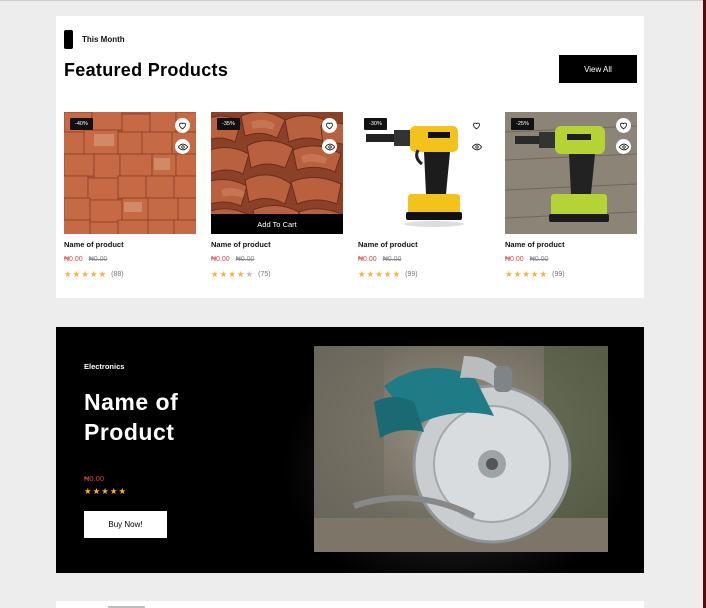  I want to click on buy-now-button: Buy Now!, so click(125, 524).